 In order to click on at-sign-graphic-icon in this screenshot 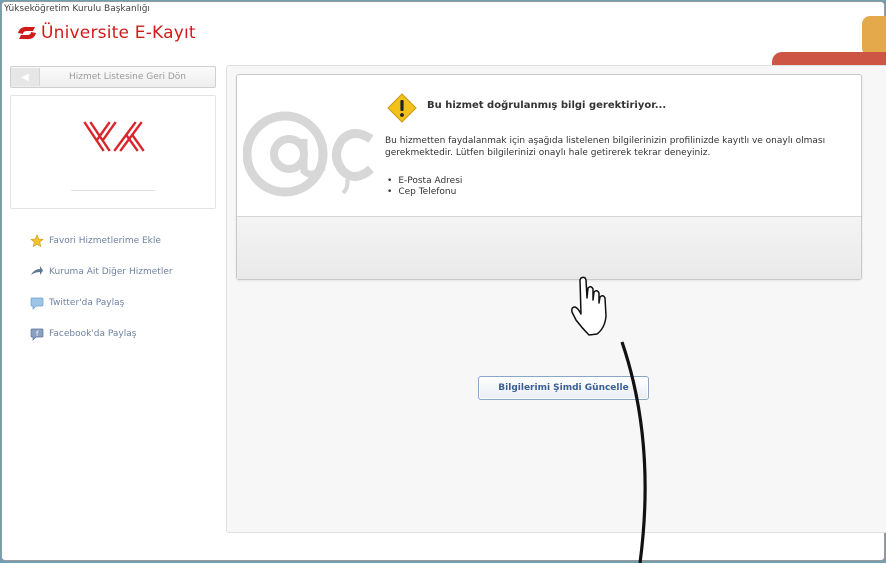, I will do `click(308, 154)`.